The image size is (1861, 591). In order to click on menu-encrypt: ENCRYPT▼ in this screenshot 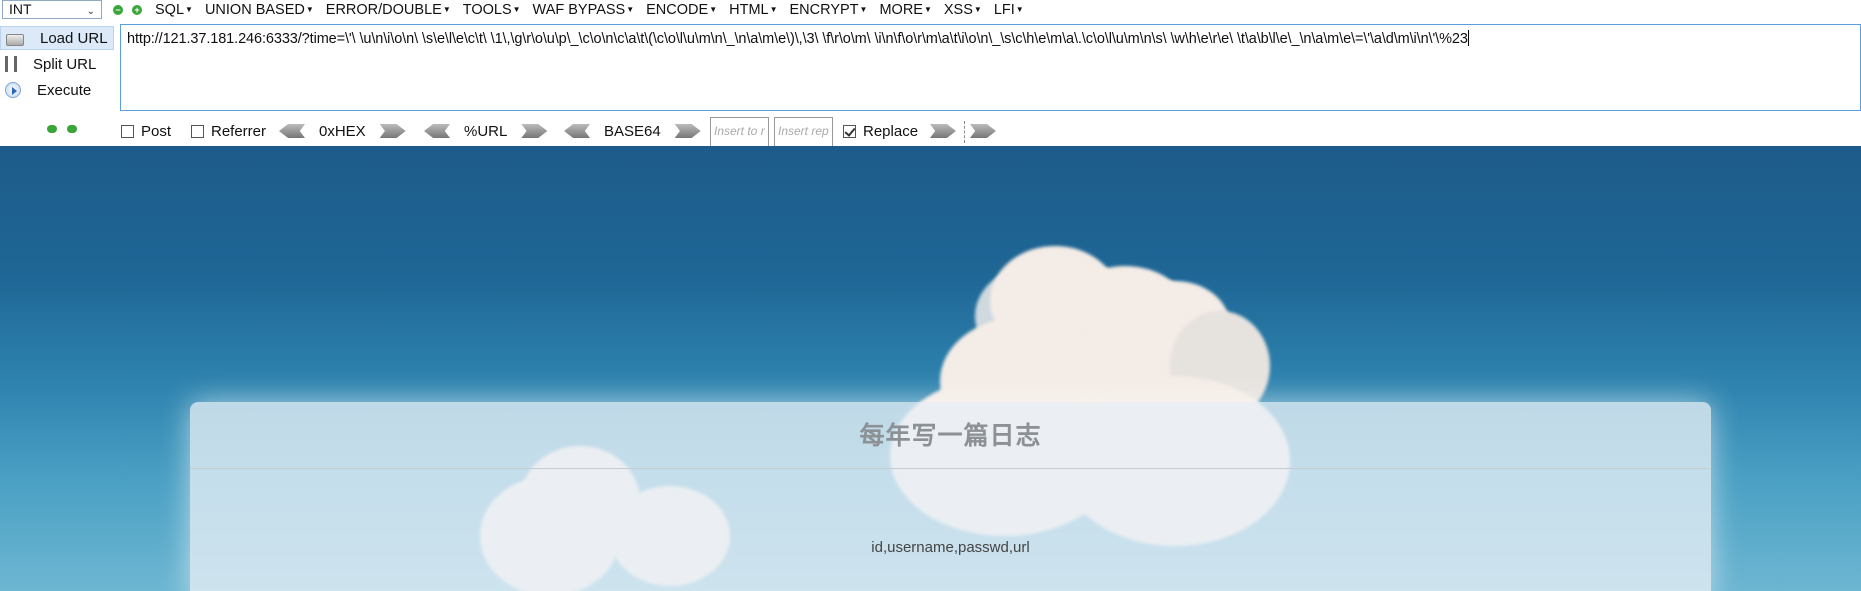, I will do `click(829, 10)`.